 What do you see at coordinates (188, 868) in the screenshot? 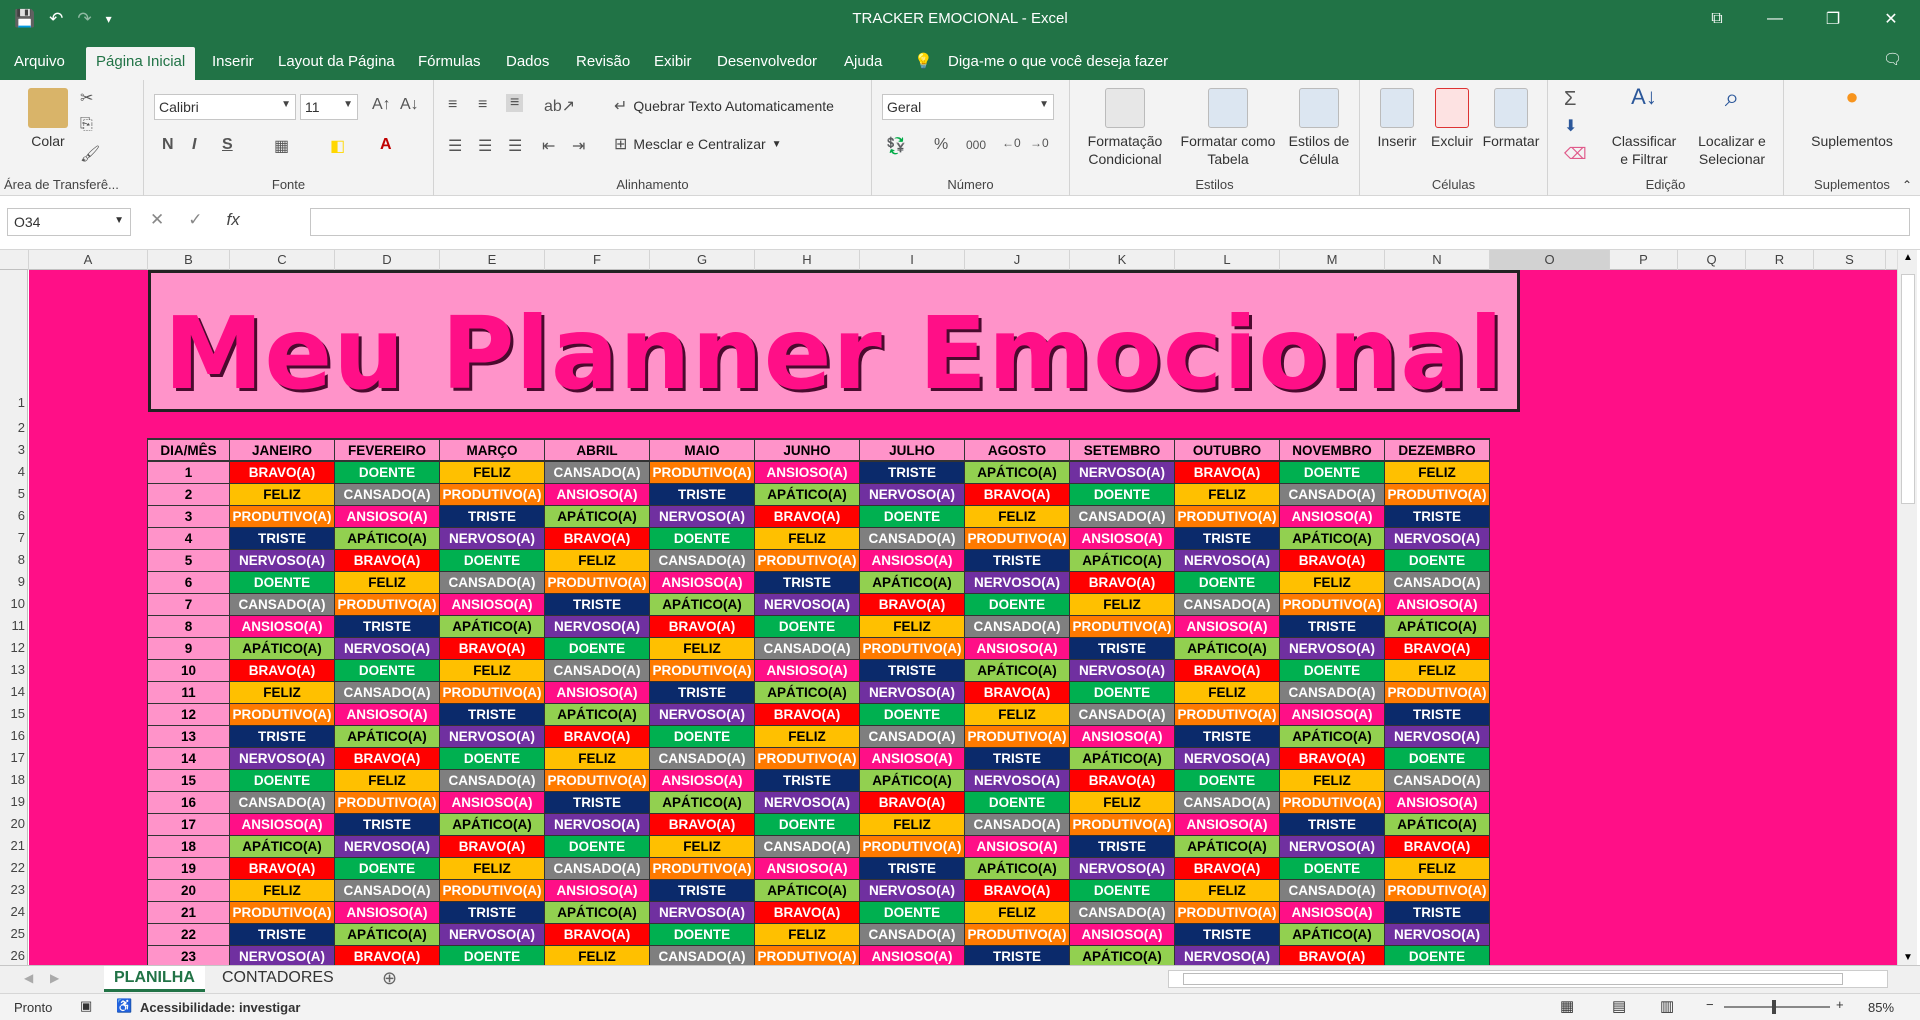
I see `day-number: 19` at bounding box center [188, 868].